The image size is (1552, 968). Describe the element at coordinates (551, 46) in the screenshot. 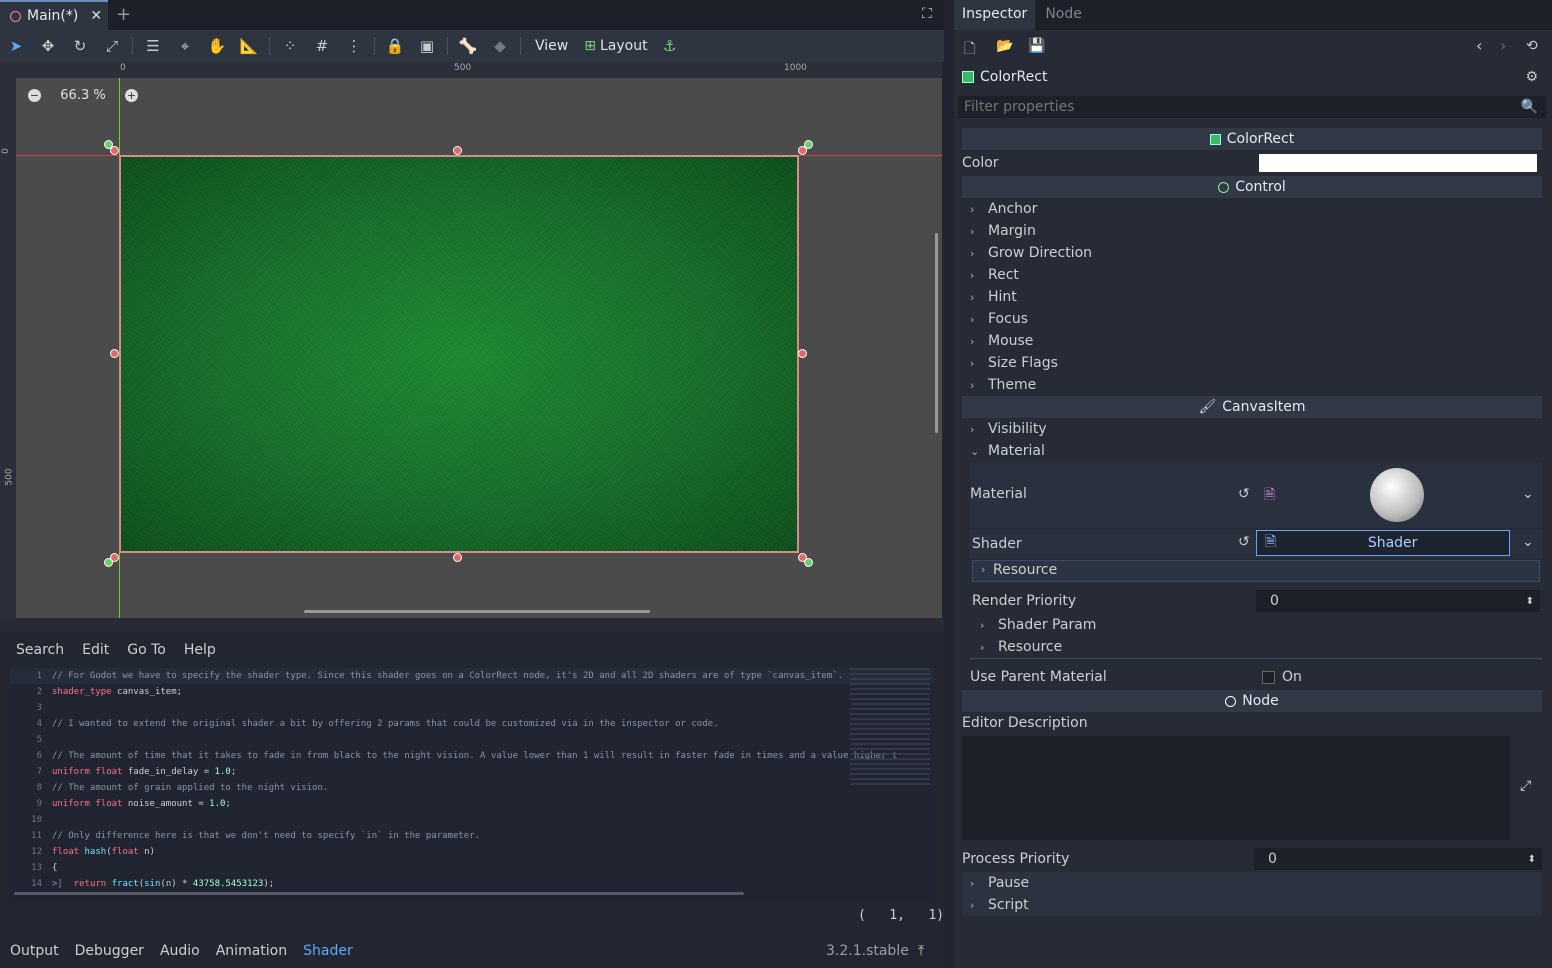

I see `view-menu: View` at that location.